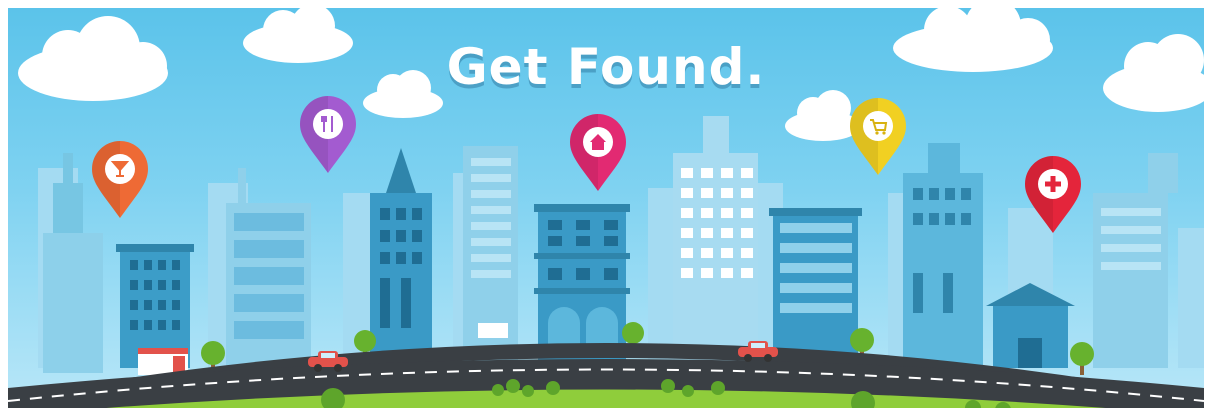 The height and width of the screenshot is (408, 1212). What do you see at coordinates (606, 67) in the screenshot?
I see `headline: Get Found.` at bounding box center [606, 67].